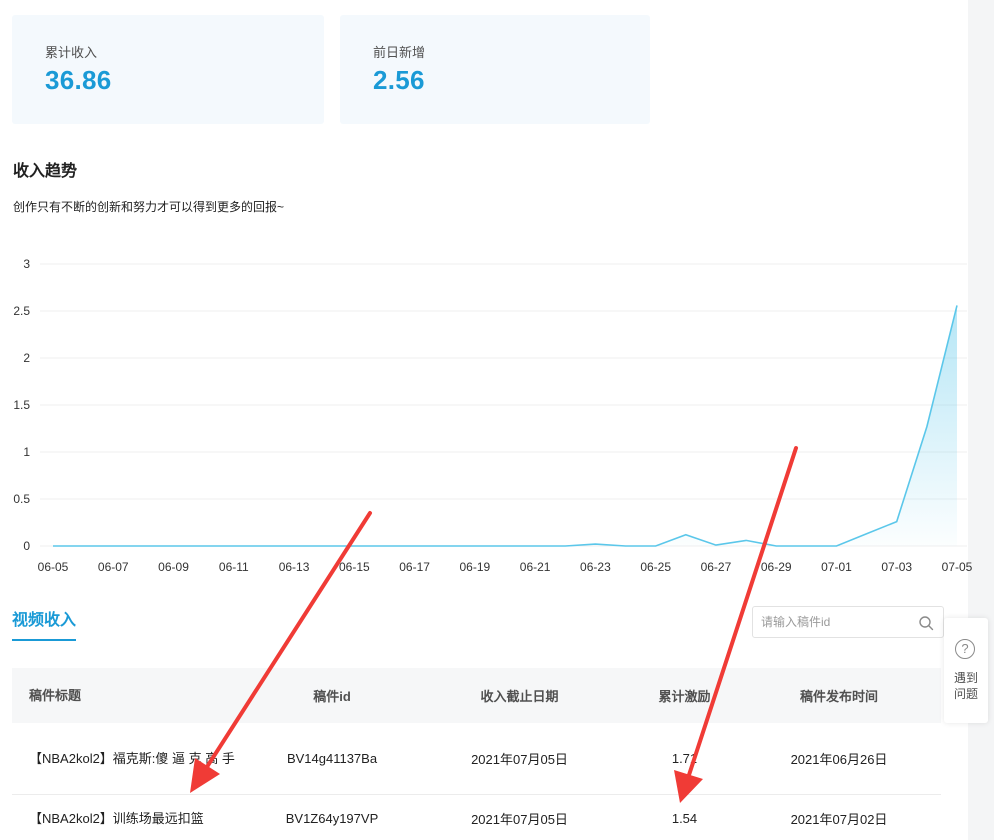  Describe the element at coordinates (966, 686) in the screenshot. I see `help-label: 遇到问题` at that location.